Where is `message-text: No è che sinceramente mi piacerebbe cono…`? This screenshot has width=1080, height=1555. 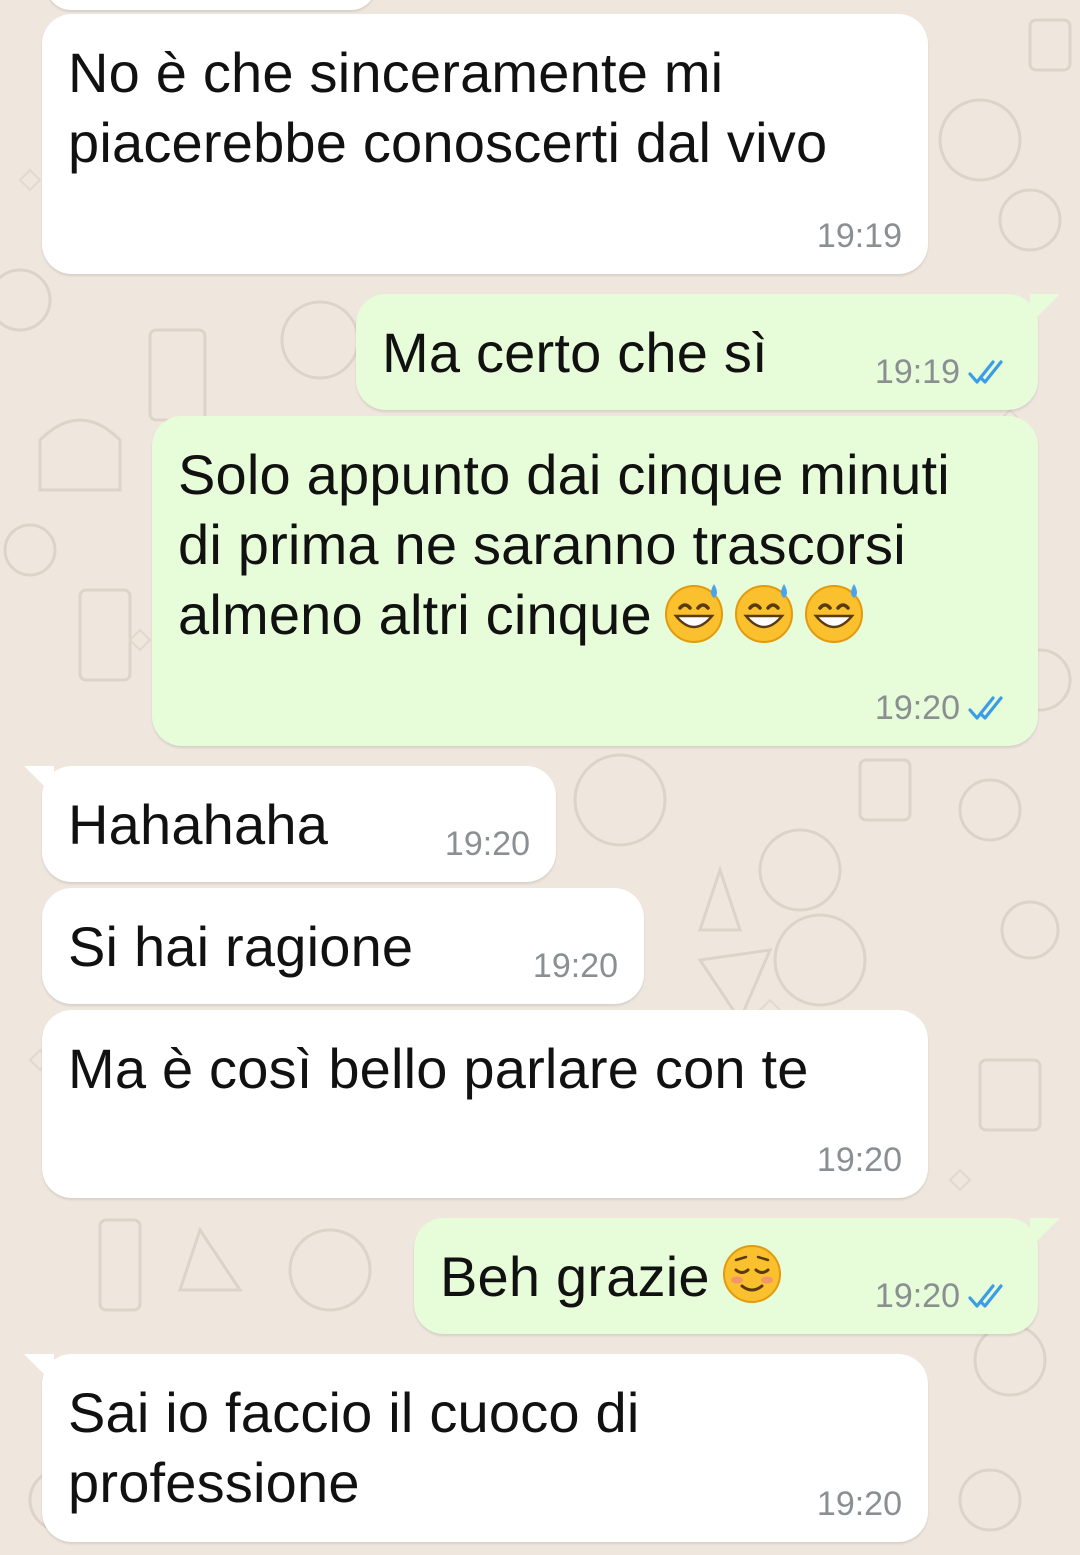
message-text: No è che sinceramente mi piacerebbe cono… is located at coordinates (448, 107).